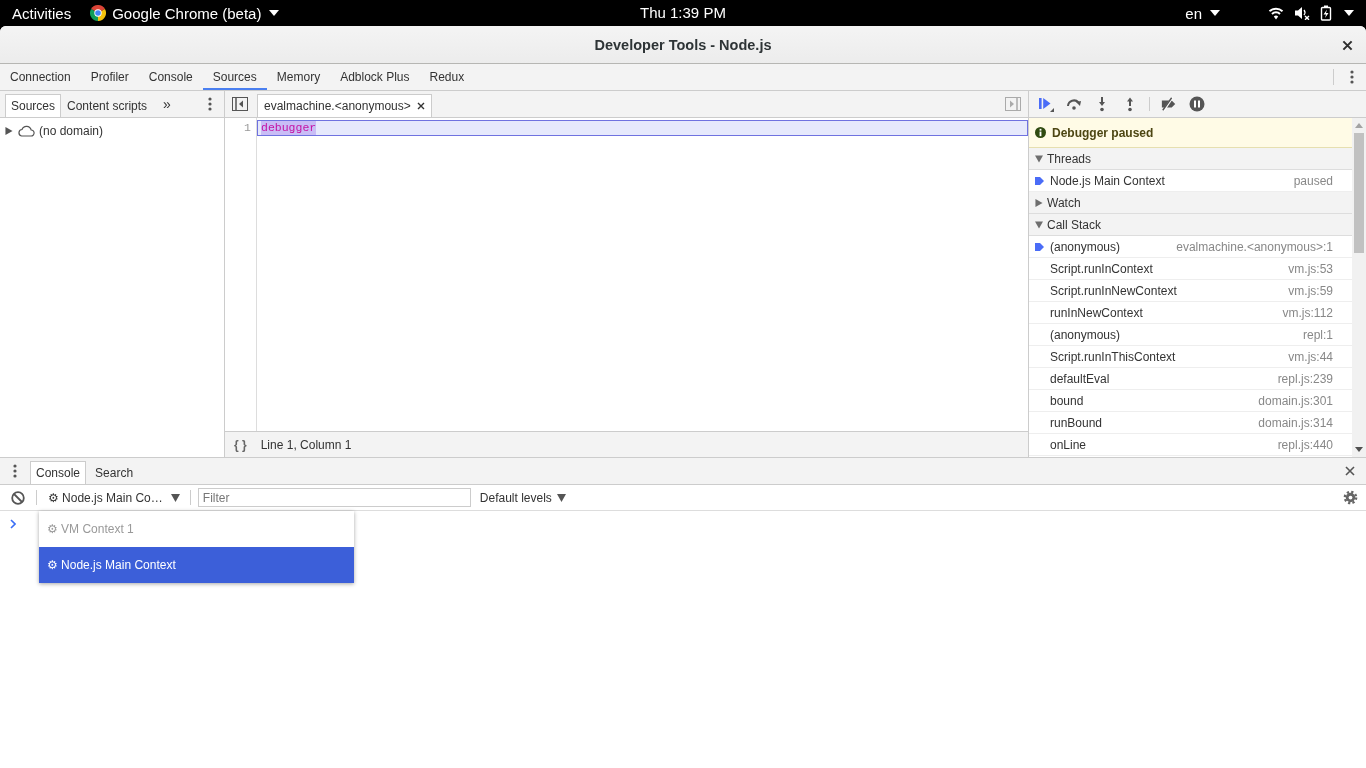  Describe the element at coordinates (109, 77) in the screenshot. I see `panel-tab: Profiler` at that location.